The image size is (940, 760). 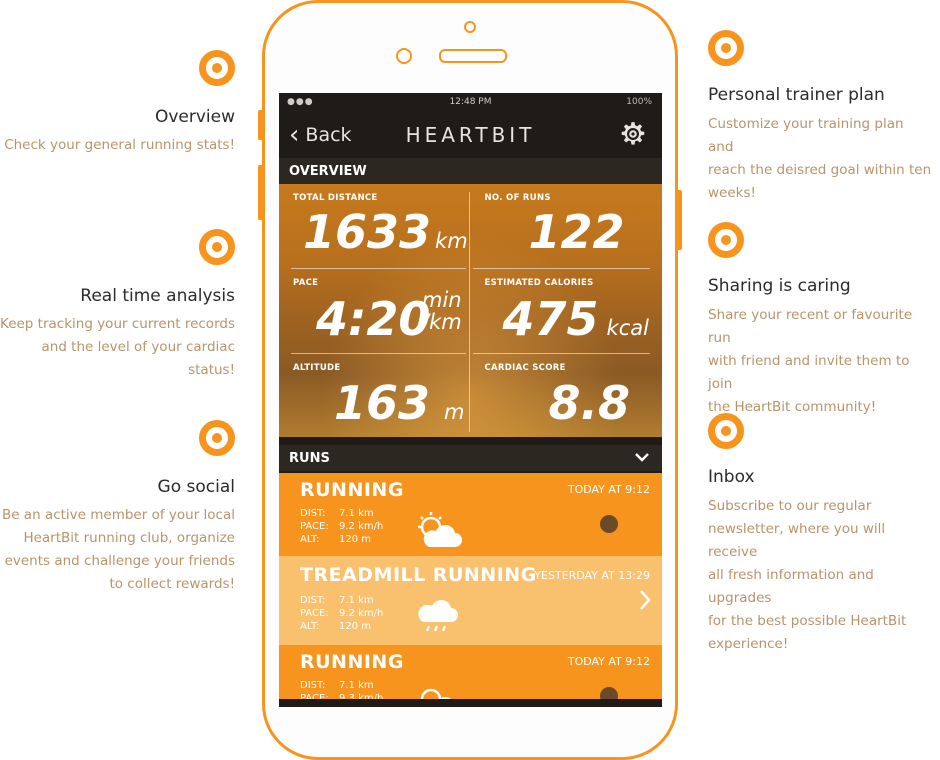 I want to click on chevron-down-icon, so click(x=642, y=457).